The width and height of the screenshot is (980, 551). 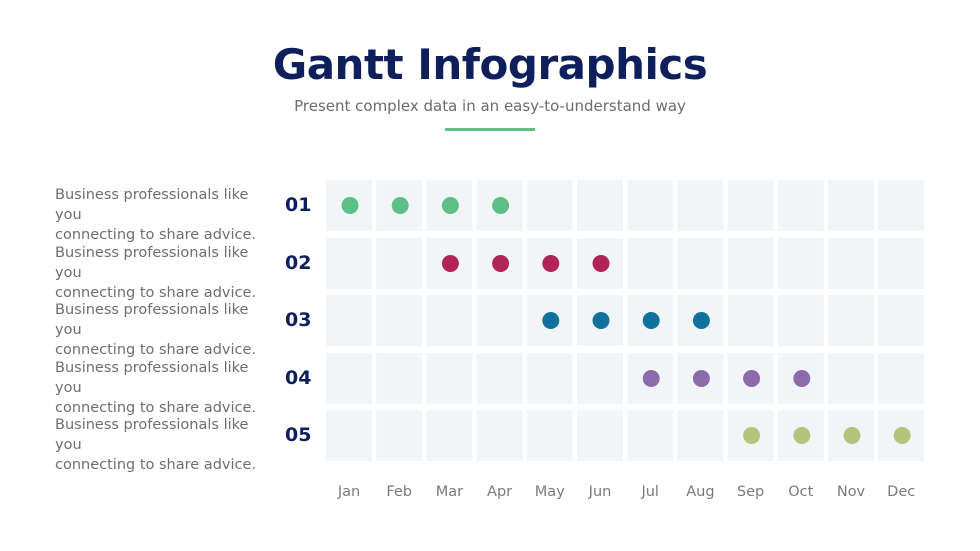 What do you see at coordinates (802, 435) in the screenshot?
I see `task-dot-05-oct` at bounding box center [802, 435].